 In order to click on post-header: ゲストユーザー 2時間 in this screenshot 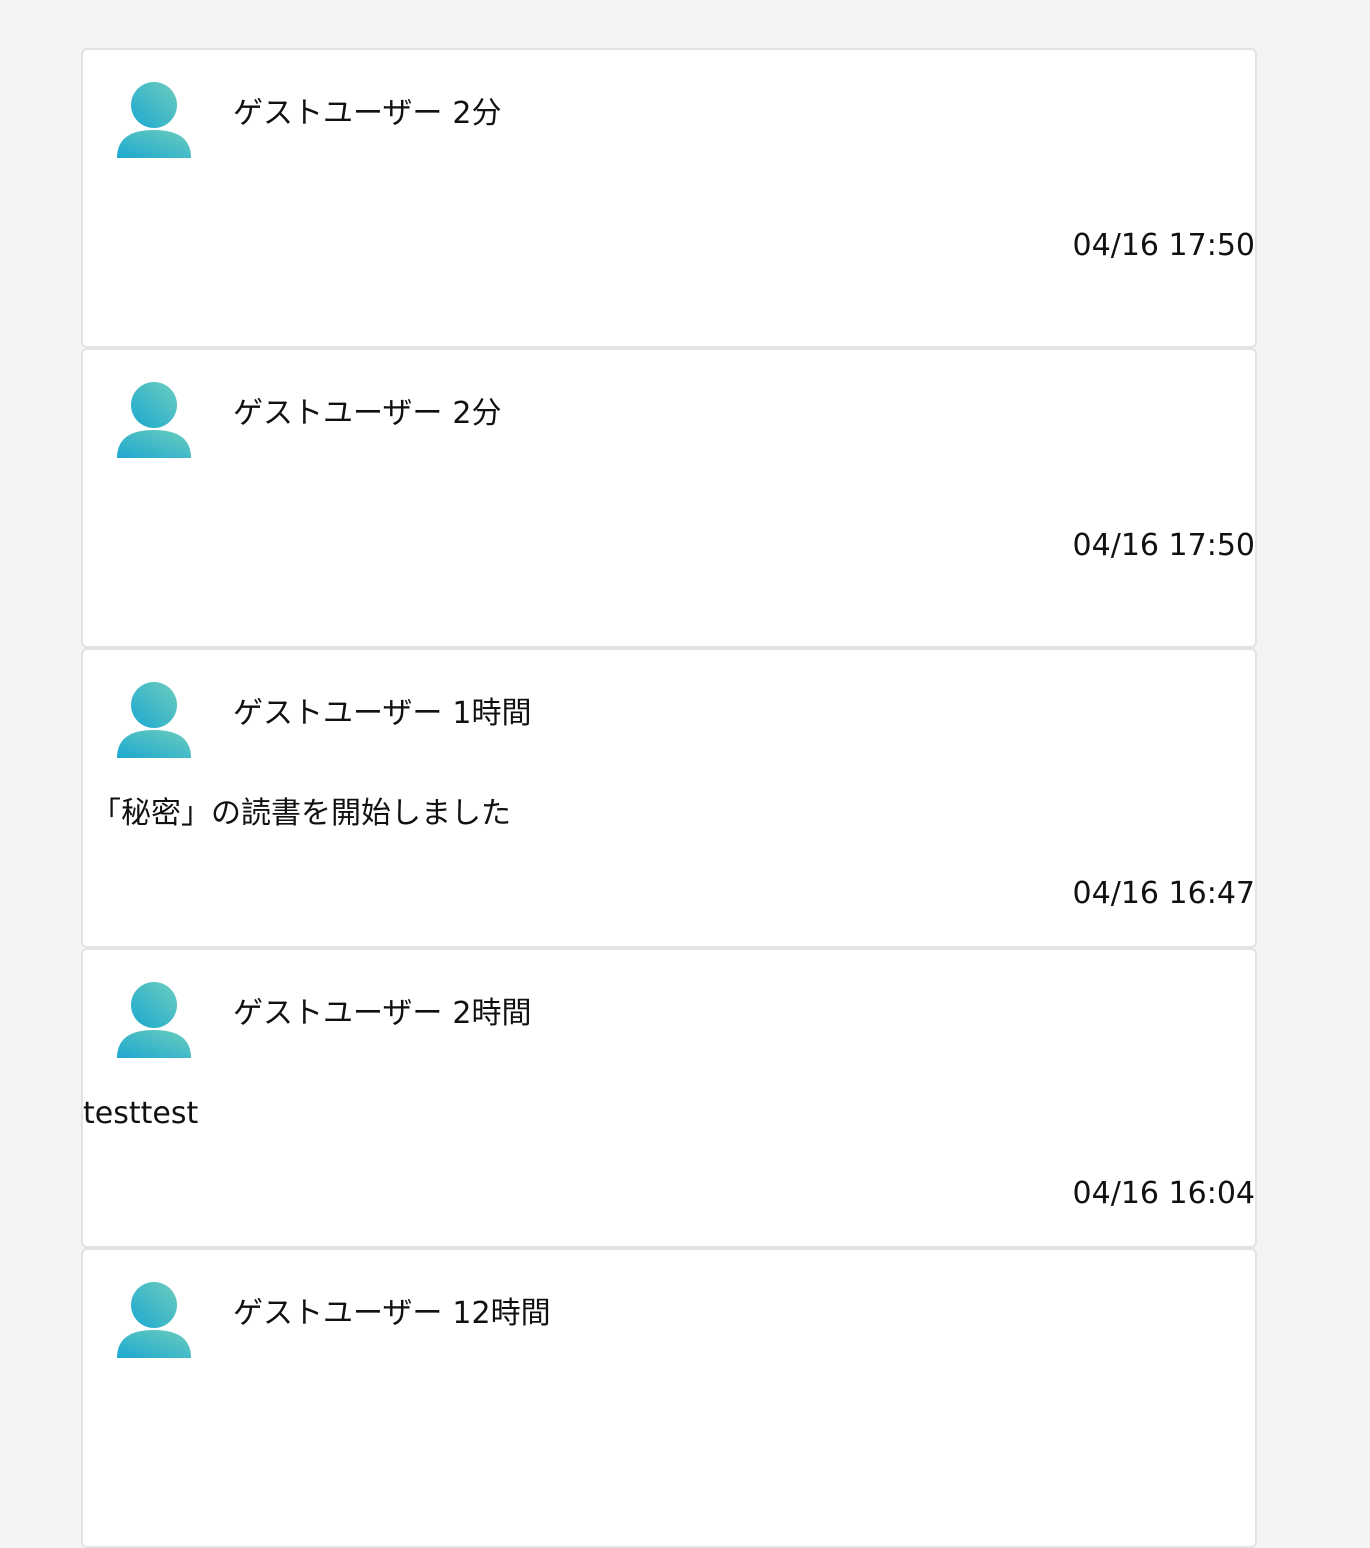, I will do `click(382, 1014)`.